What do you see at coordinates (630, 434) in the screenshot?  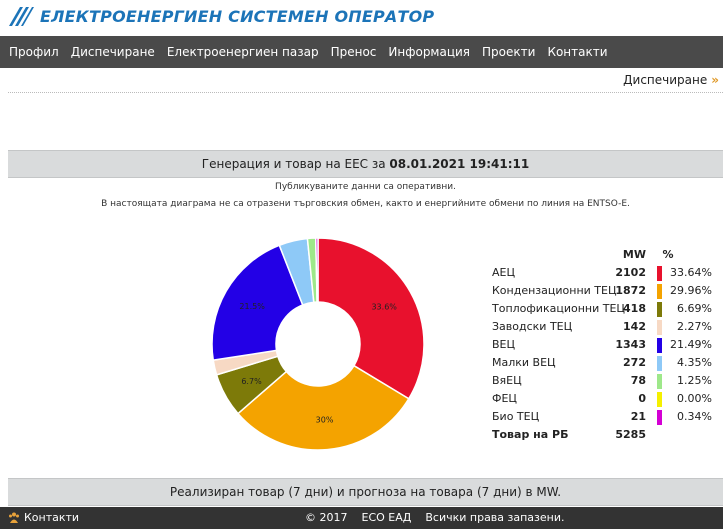 I see `total-mw-value: 5285` at bounding box center [630, 434].